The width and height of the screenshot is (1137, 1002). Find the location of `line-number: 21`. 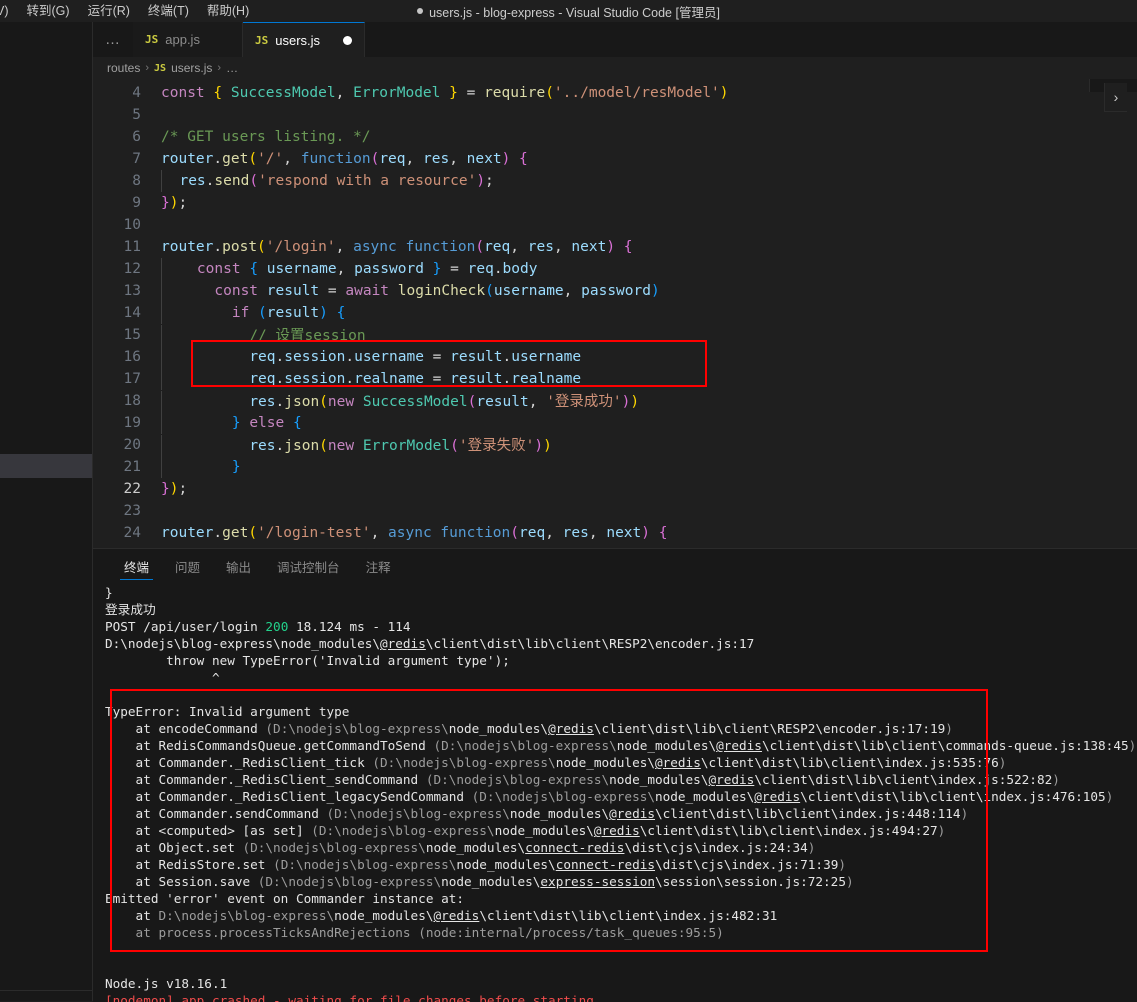

line-number: 21 is located at coordinates (132, 467).